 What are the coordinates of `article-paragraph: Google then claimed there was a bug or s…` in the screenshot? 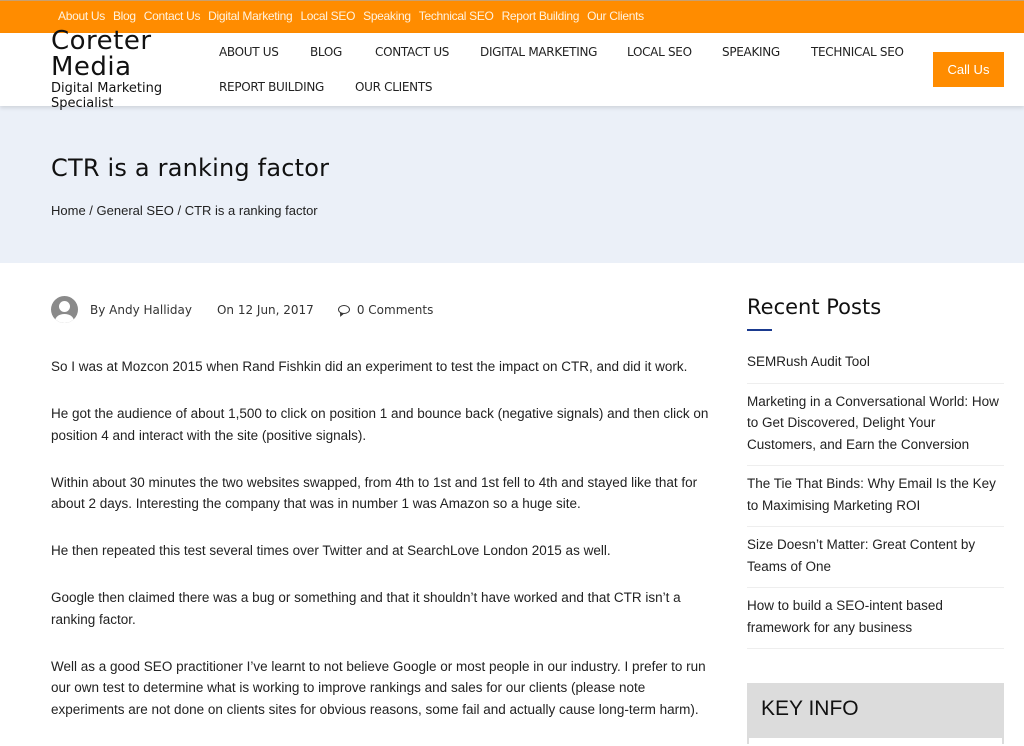 It's located at (366, 608).